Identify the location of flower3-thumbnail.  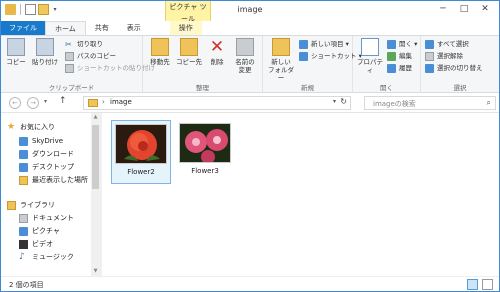
(205, 143).